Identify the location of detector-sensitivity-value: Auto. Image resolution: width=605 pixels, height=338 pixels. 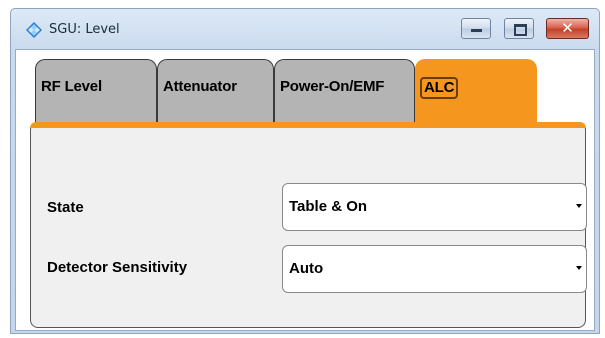
(306, 268).